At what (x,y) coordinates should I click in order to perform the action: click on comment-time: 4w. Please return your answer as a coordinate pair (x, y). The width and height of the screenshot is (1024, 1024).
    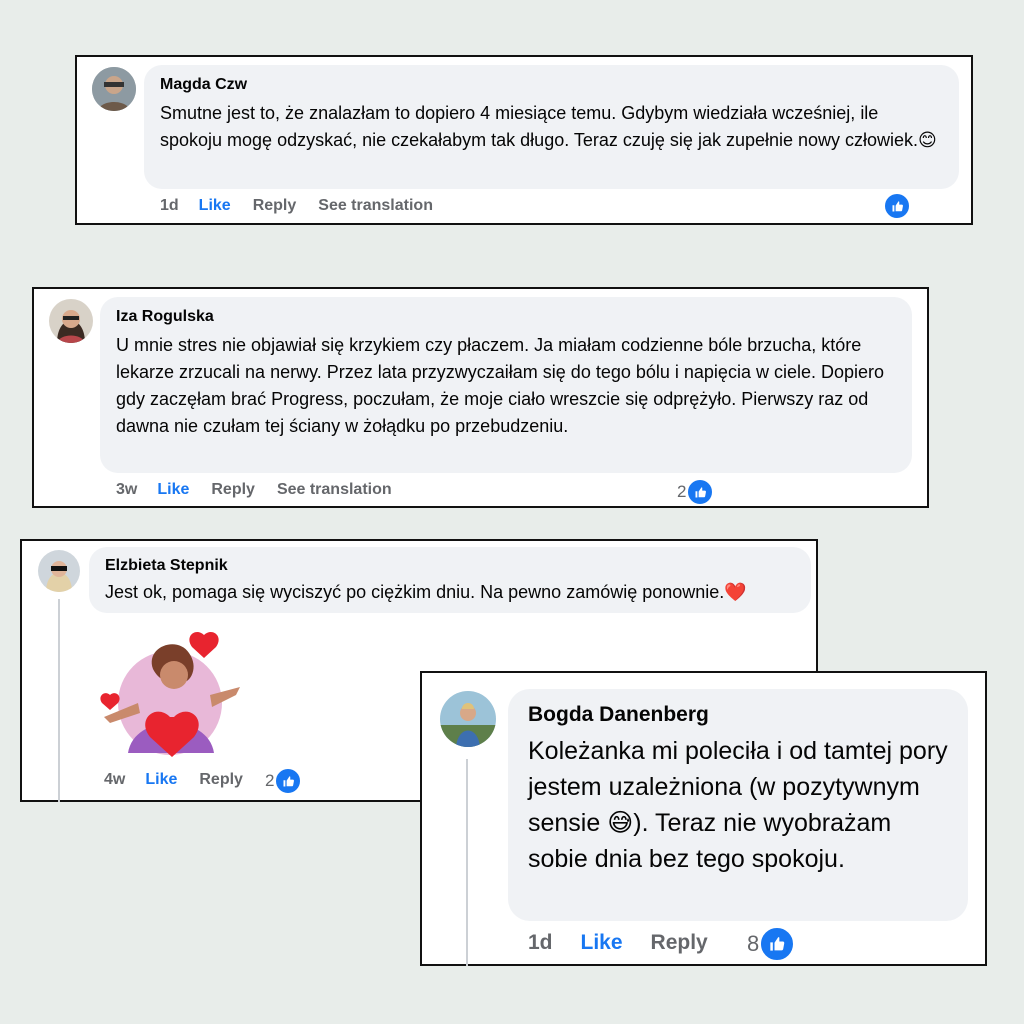
    Looking at the image, I should click on (114, 780).